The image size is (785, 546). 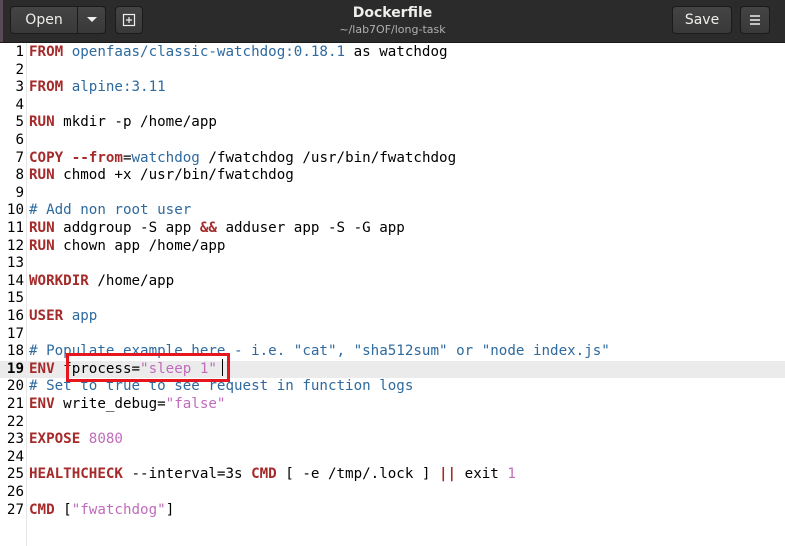 I want to click on code-line: 9, so click(x=392, y=194).